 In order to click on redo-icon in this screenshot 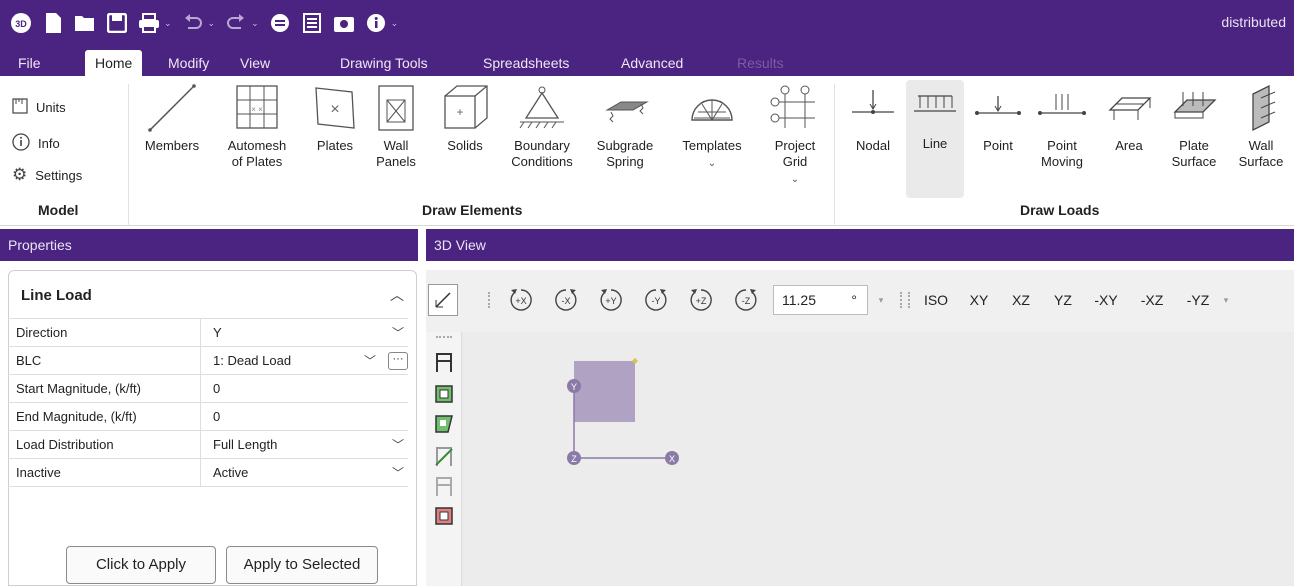, I will do `click(236, 23)`.